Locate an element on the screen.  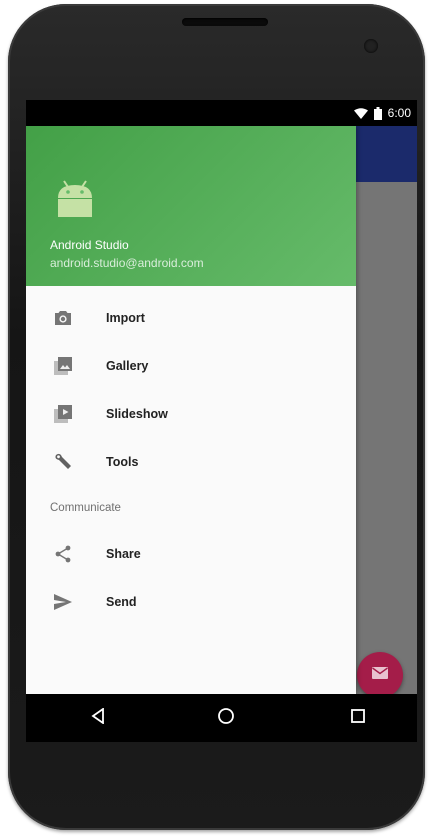
battery-icon is located at coordinates (377, 113).